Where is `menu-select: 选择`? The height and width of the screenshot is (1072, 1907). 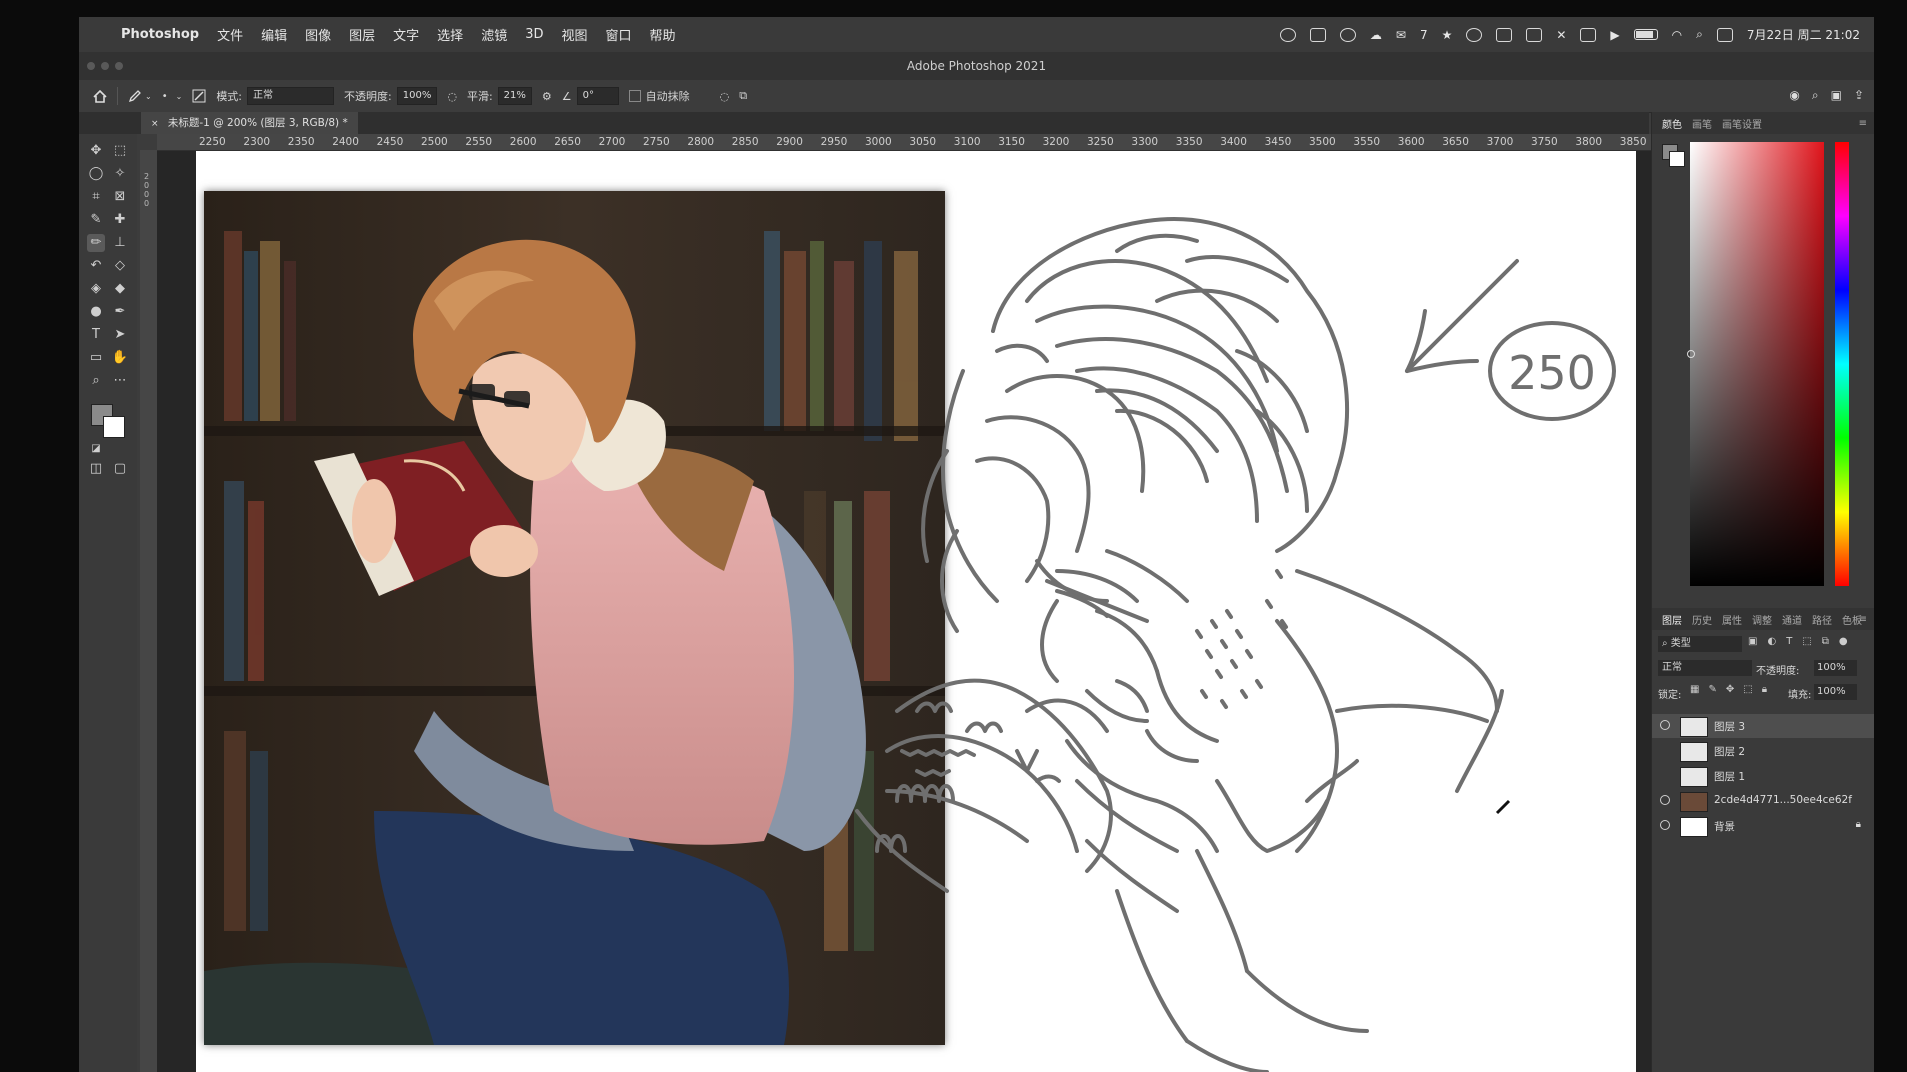
menu-select: 选择 is located at coordinates (450, 34).